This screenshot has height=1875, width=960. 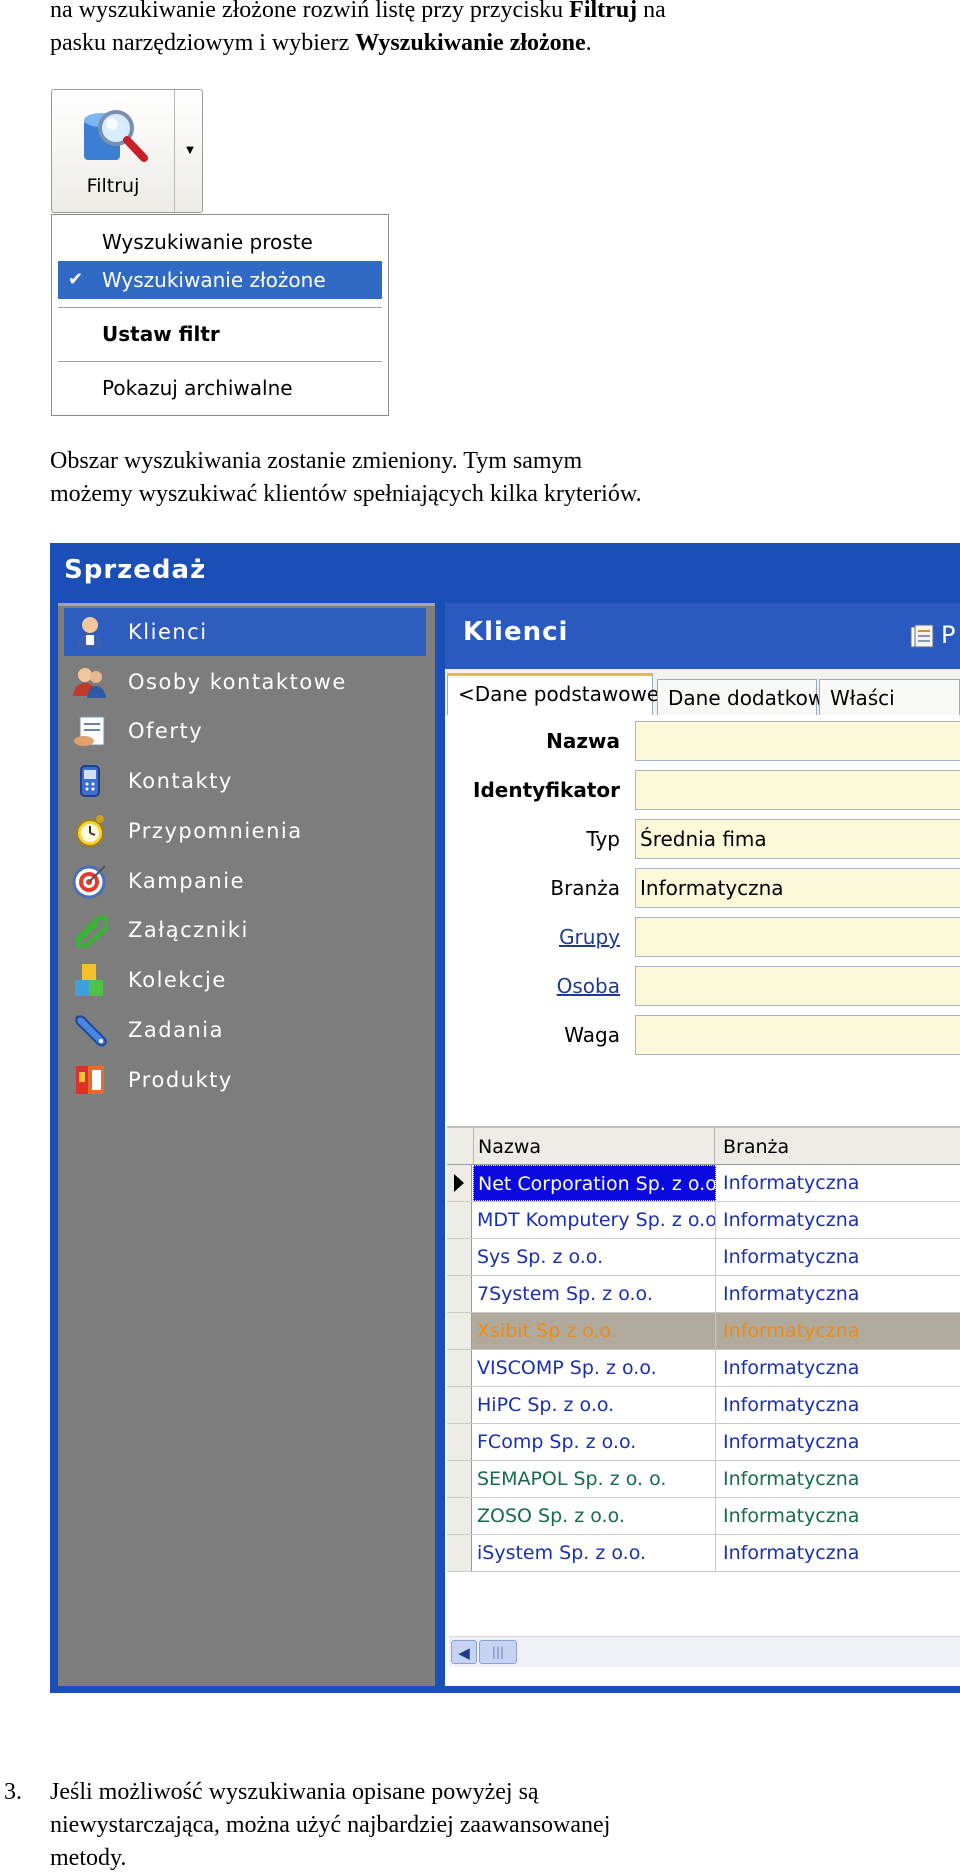 What do you see at coordinates (594, 1331) in the screenshot?
I see `cell-nazwa: Xsibit Sp z o.o.` at bounding box center [594, 1331].